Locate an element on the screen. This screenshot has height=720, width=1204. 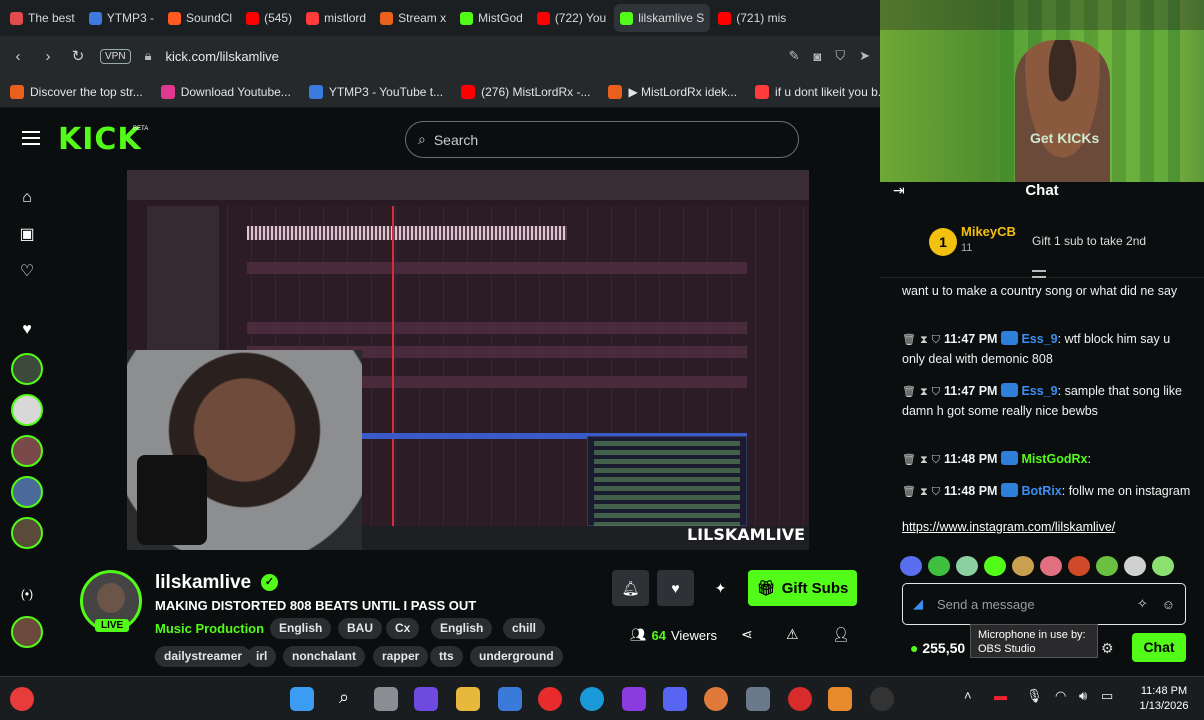
emoji-icon: ☺ is located at coordinates (1168, 604).